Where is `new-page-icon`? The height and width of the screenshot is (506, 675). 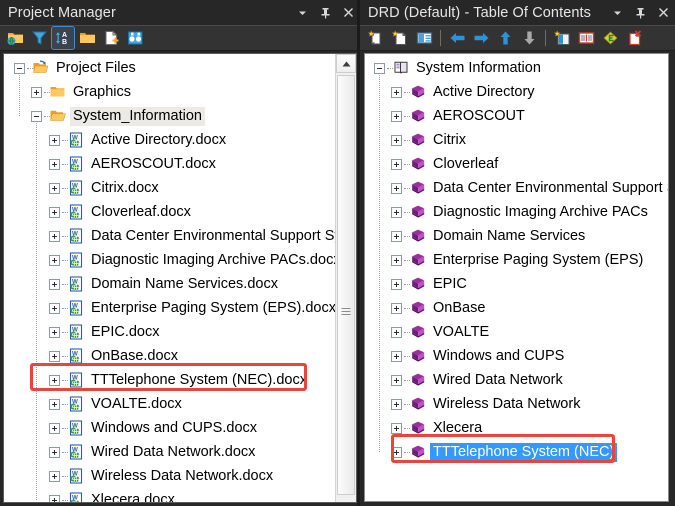
new-page-icon is located at coordinates (400, 38).